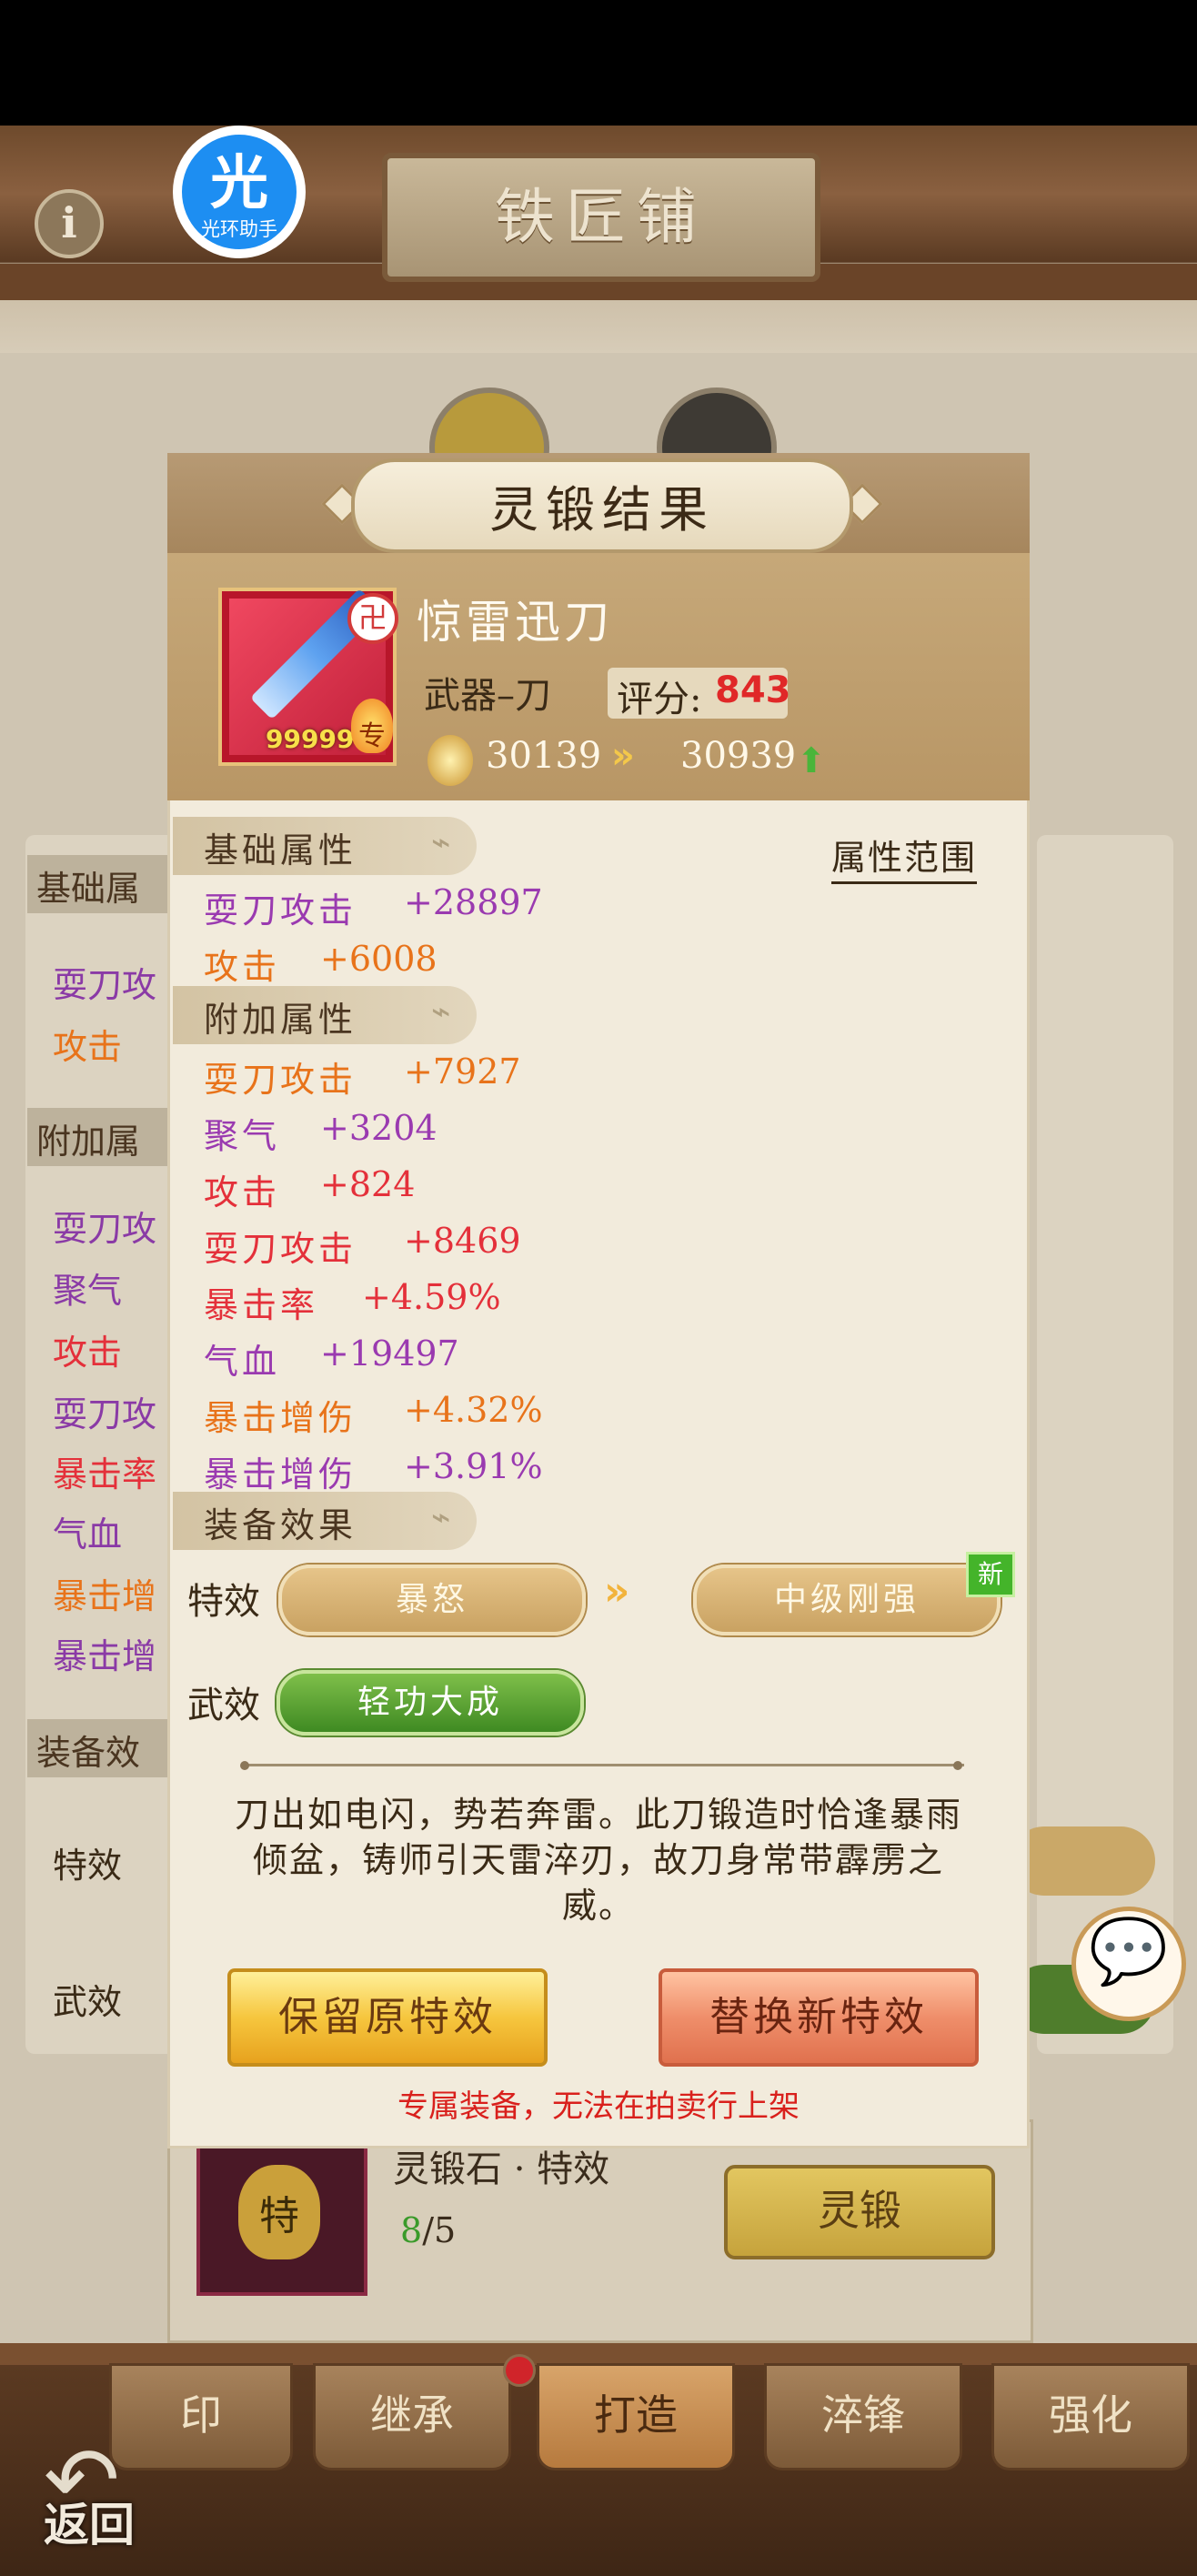 The image size is (1197, 2576). What do you see at coordinates (387, 2017) in the screenshot?
I see `keep-original-effect-button: 保留原特效` at bounding box center [387, 2017].